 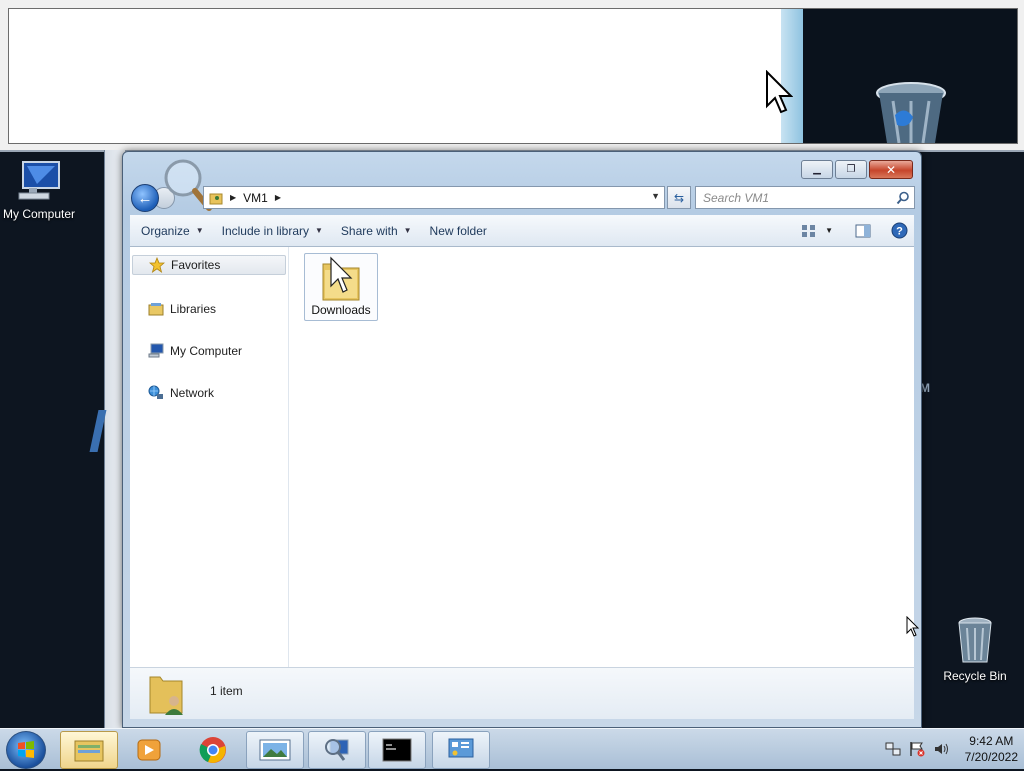 I want to click on restore-icon: ❐, so click(x=851, y=169).